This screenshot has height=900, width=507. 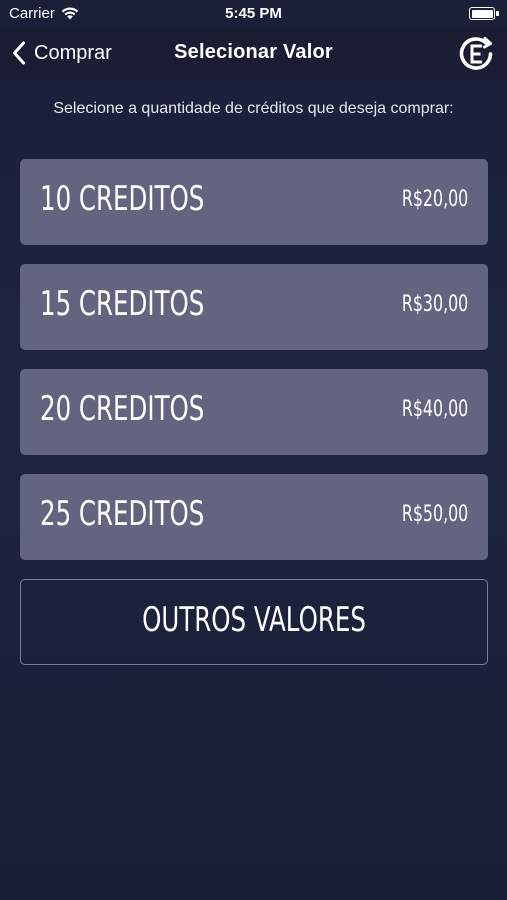 What do you see at coordinates (254, 307) in the screenshot?
I see `credit-option-15: 15 CREDITOS R$30,00` at bounding box center [254, 307].